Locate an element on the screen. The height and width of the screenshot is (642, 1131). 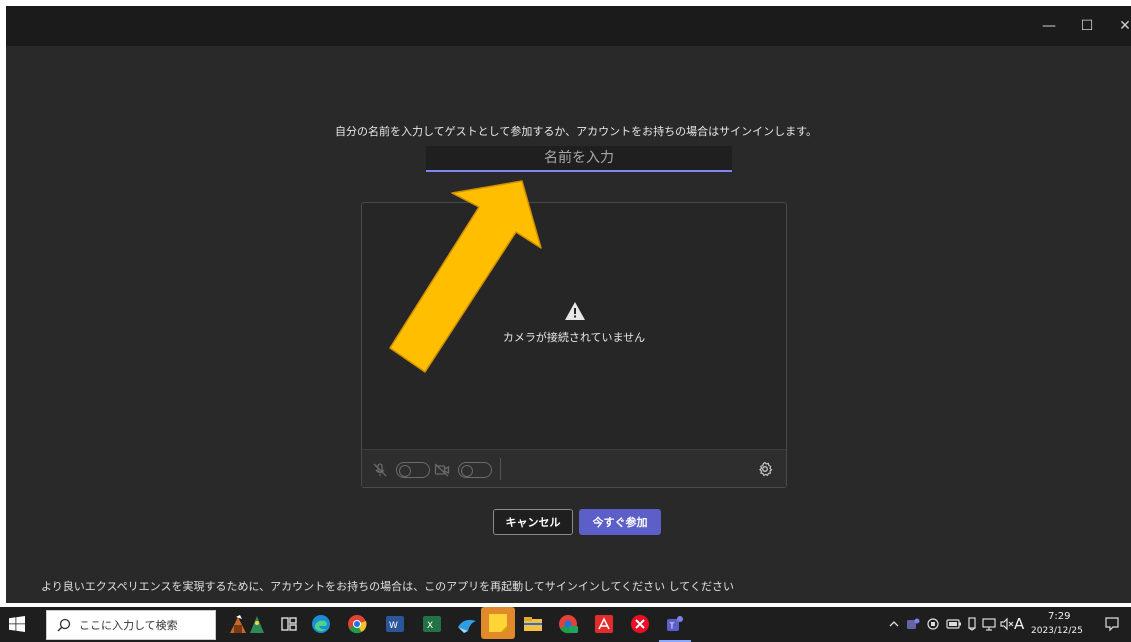
cancel-button: キャンセル is located at coordinates (533, 522).